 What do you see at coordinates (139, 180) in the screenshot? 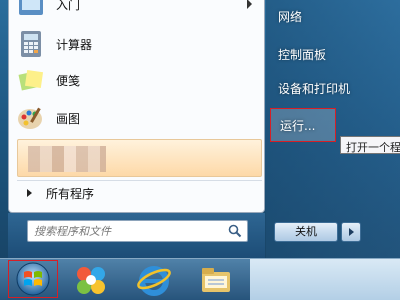
I see `divider` at bounding box center [139, 180].